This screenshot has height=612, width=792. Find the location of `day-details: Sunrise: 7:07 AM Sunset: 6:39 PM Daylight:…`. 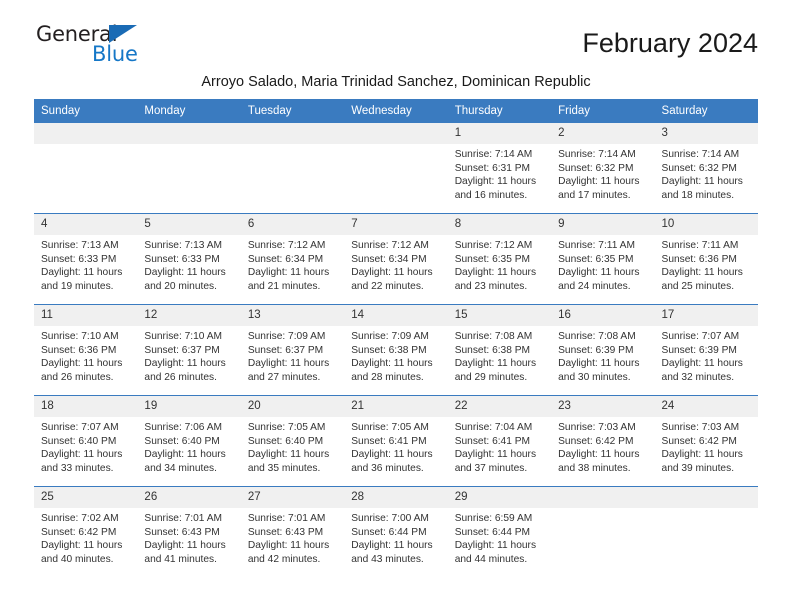

day-details: Sunrise: 7:07 AM Sunset: 6:39 PM Daylight:… is located at coordinates (706, 355).